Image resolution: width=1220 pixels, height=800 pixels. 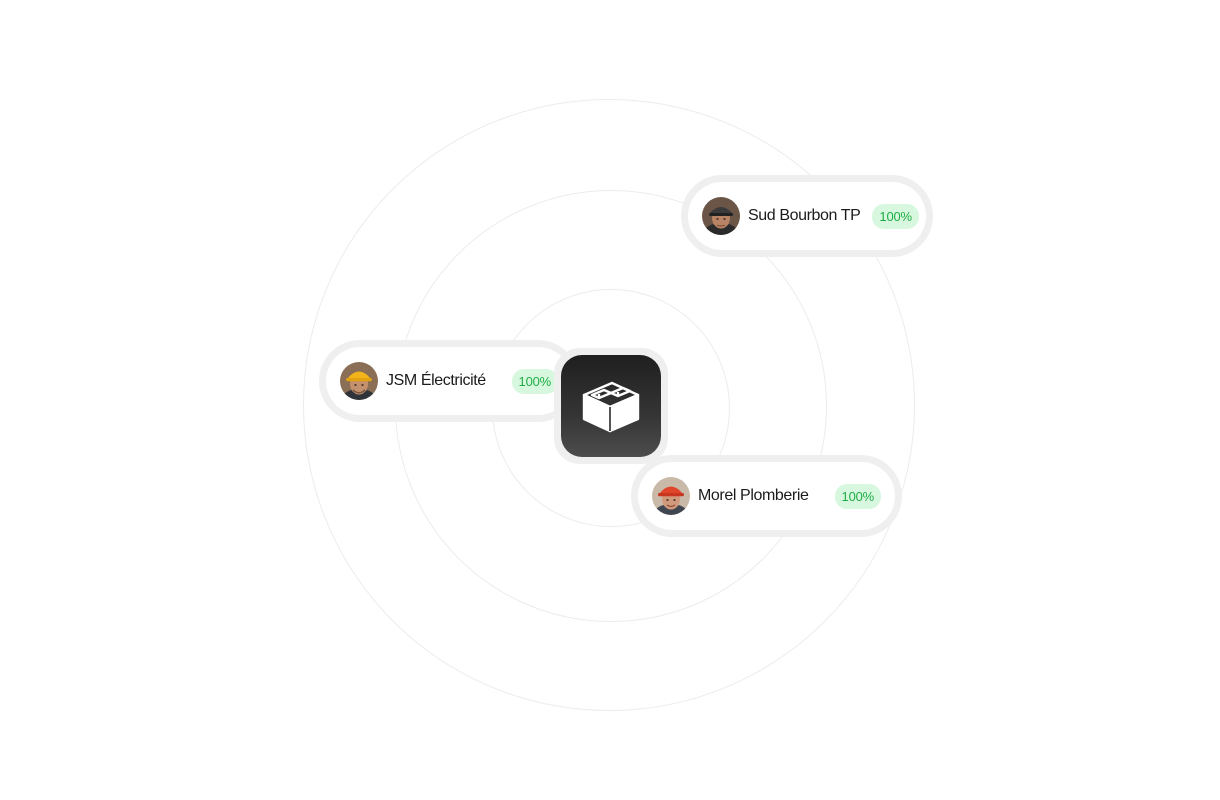 I want to click on contractor-card-inner: JSM Électricité 100%, so click(x=449, y=381).